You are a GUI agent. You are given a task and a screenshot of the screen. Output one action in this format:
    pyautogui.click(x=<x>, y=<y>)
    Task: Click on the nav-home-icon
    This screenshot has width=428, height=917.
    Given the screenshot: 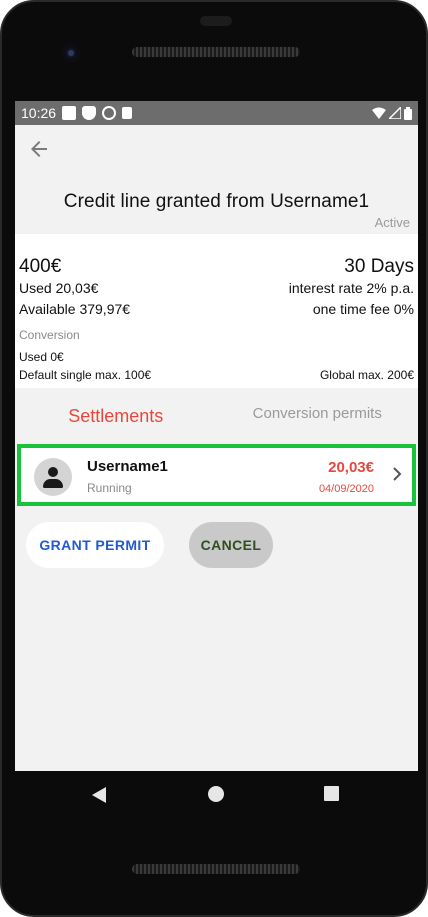 What is the action you would take?
    pyautogui.click(x=216, y=794)
    